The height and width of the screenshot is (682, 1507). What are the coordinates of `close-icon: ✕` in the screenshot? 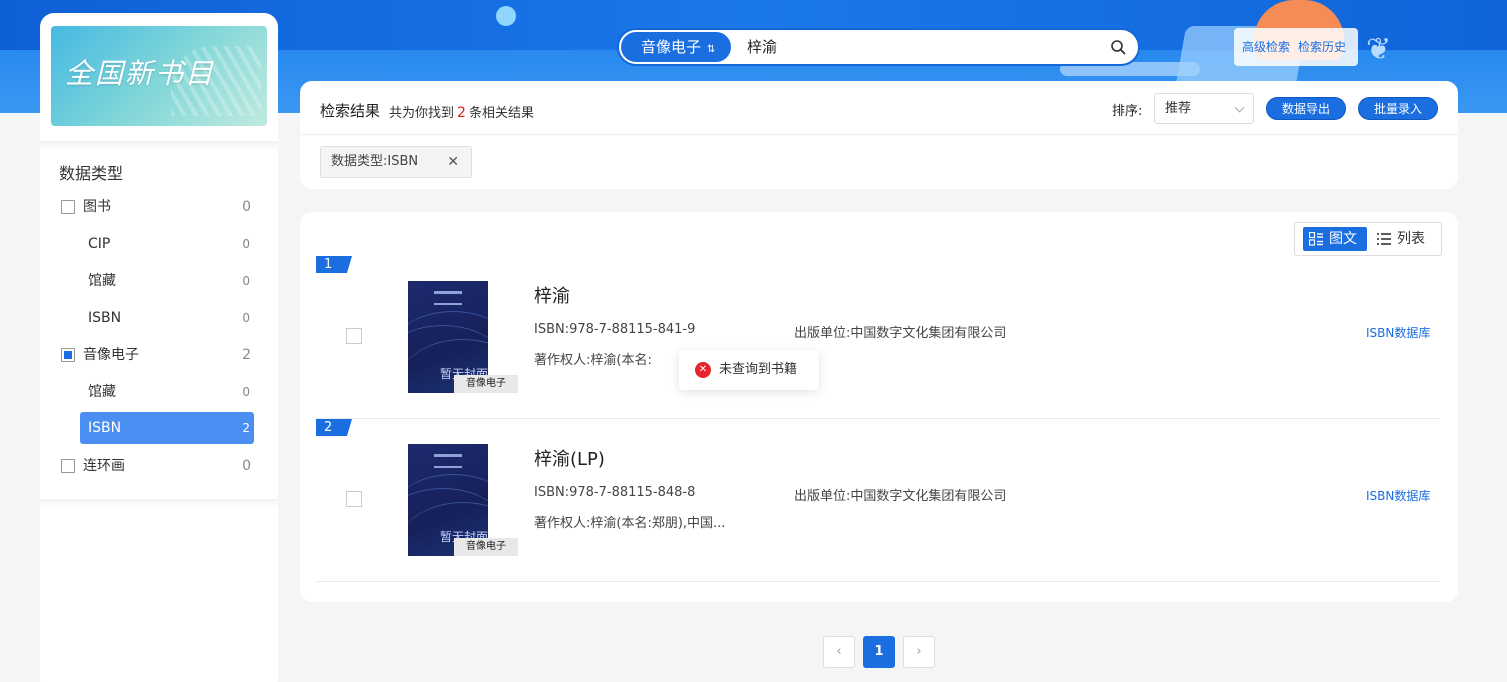 It's located at (453, 162).